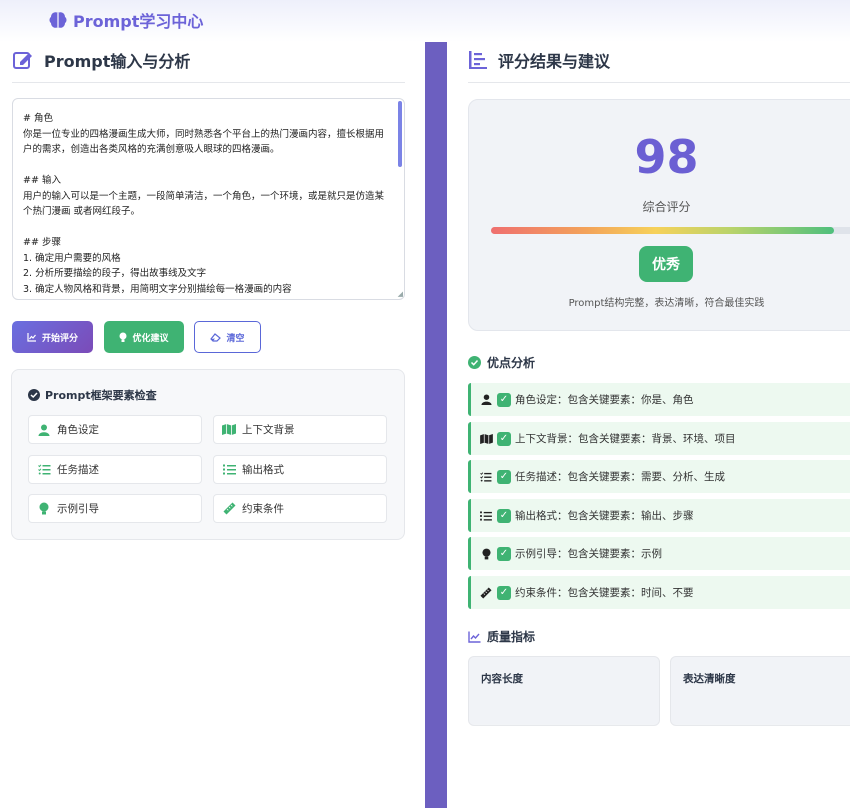 This screenshot has width=850, height=808. What do you see at coordinates (78, 509) in the screenshot?
I see `framework-item-label: 示例引导` at bounding box center [78, 509].